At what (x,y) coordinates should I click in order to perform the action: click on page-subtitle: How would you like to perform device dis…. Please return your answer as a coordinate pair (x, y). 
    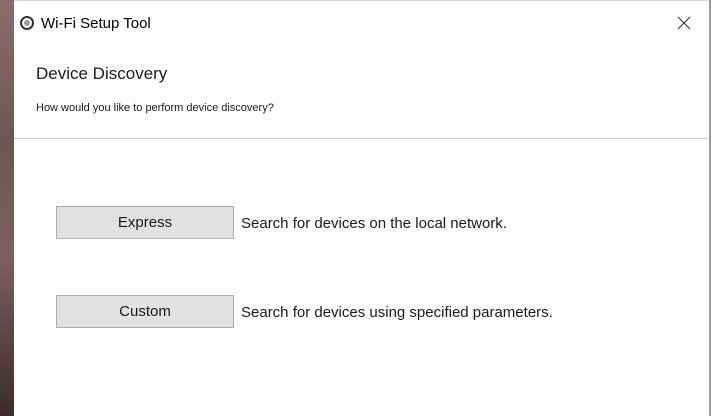
    Looking at the image, I should click on (155, 108).